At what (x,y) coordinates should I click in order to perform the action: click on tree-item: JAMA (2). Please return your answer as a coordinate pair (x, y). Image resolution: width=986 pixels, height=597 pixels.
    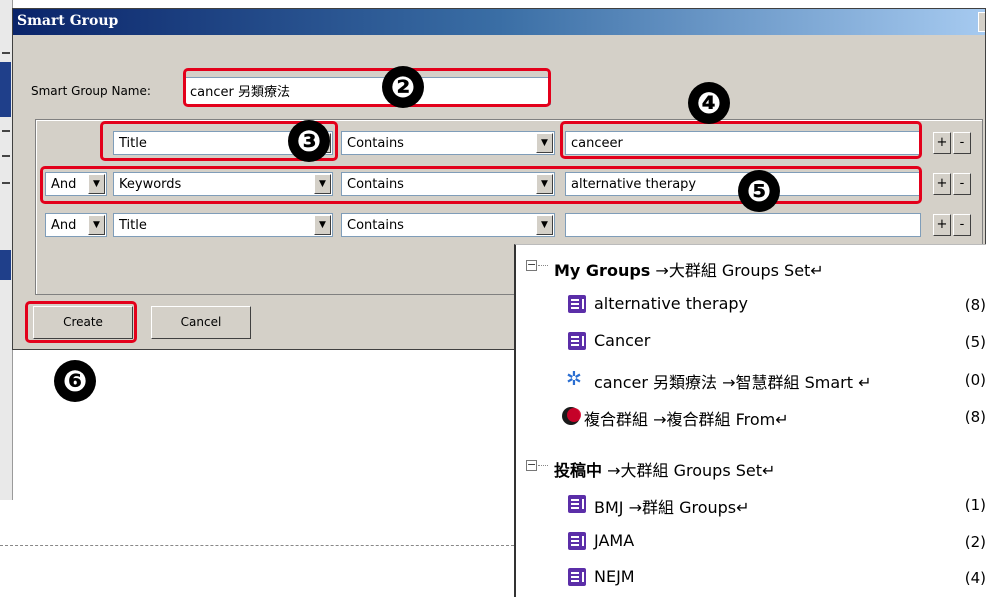
    Looking at the image, I should click on (751, 542).